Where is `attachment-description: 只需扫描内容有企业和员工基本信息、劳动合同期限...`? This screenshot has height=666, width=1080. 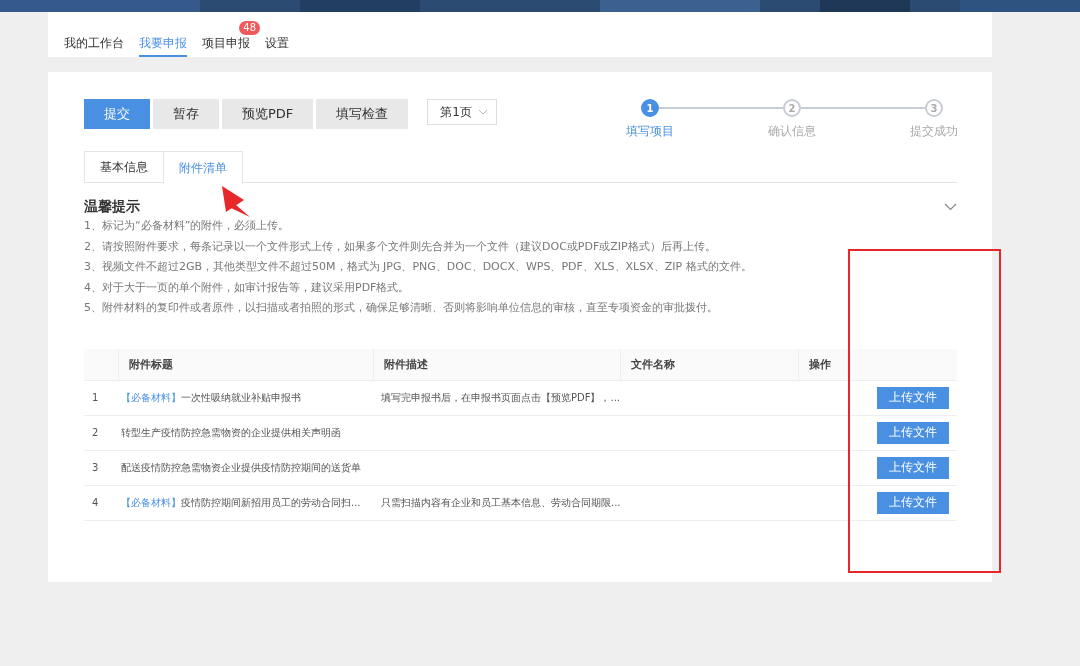 attachment-description: 只需扫描内容有企业和员工基本信息、劳动合同期限... is located at coordinates (501, 502).